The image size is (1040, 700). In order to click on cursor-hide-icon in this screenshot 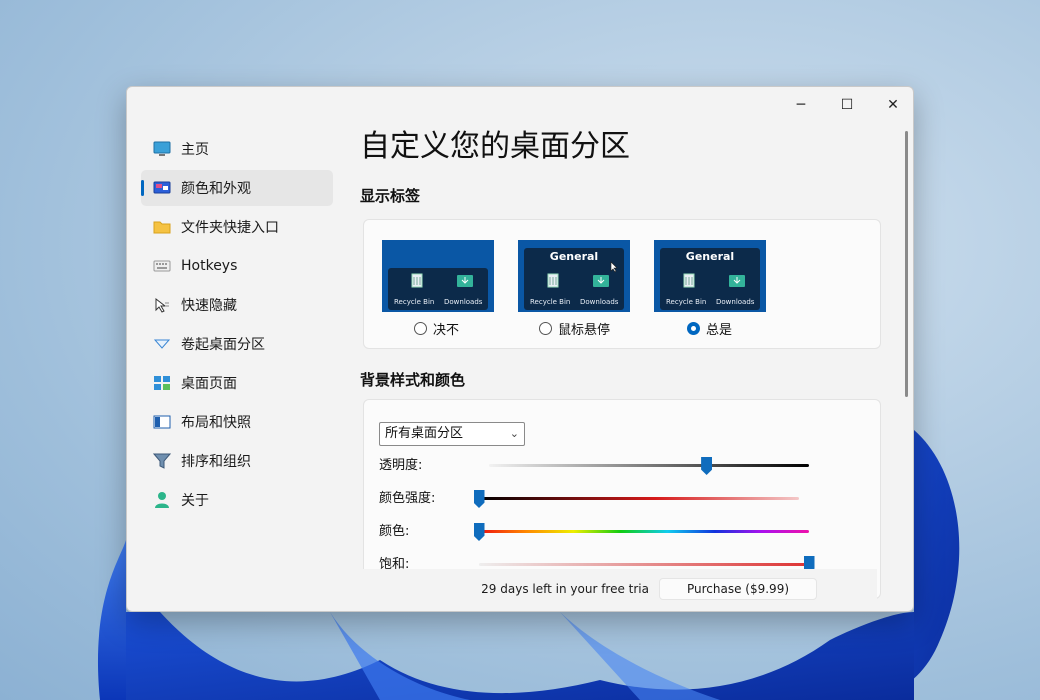, I will do `click(162, 305)`.